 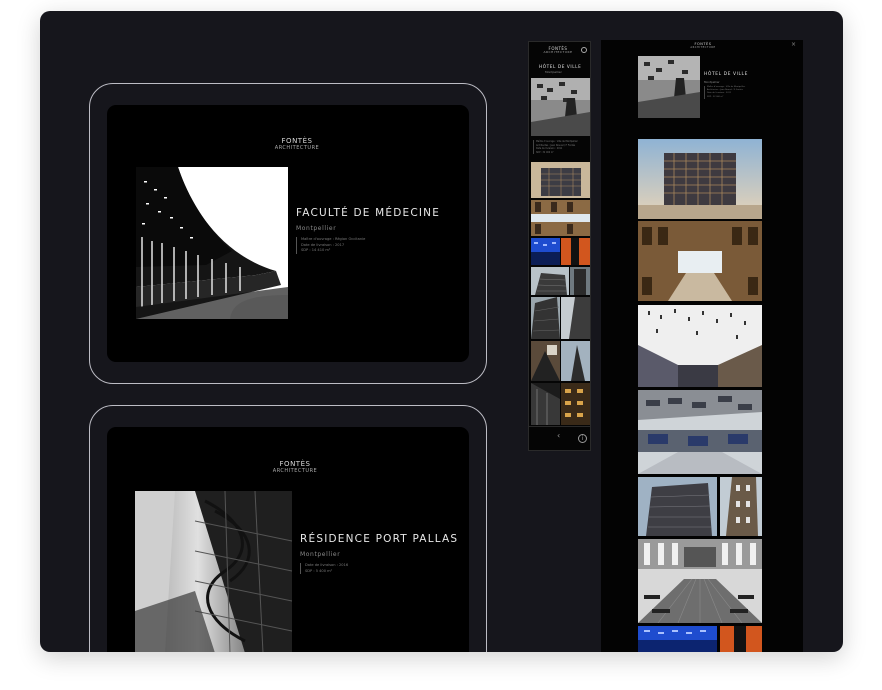 I want to click on gallery-photo-ceiling, so click(x=700, y=346).